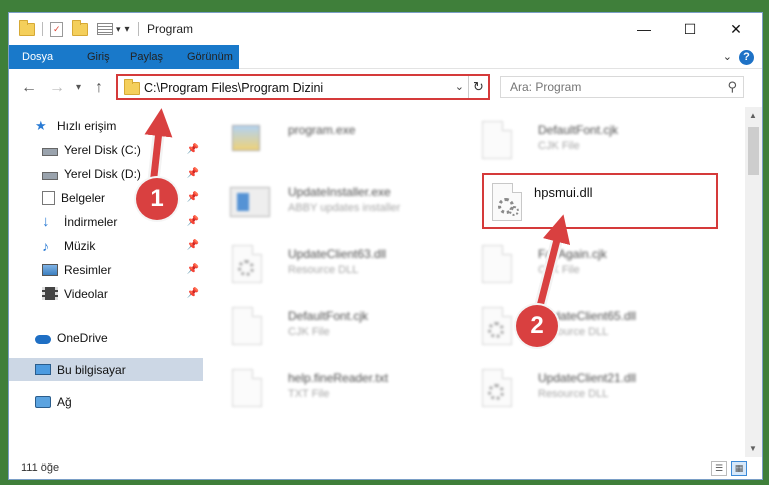 The height and width of the screenshot is (485, 769). I want to click on window-title: Program, so click(170, 29).